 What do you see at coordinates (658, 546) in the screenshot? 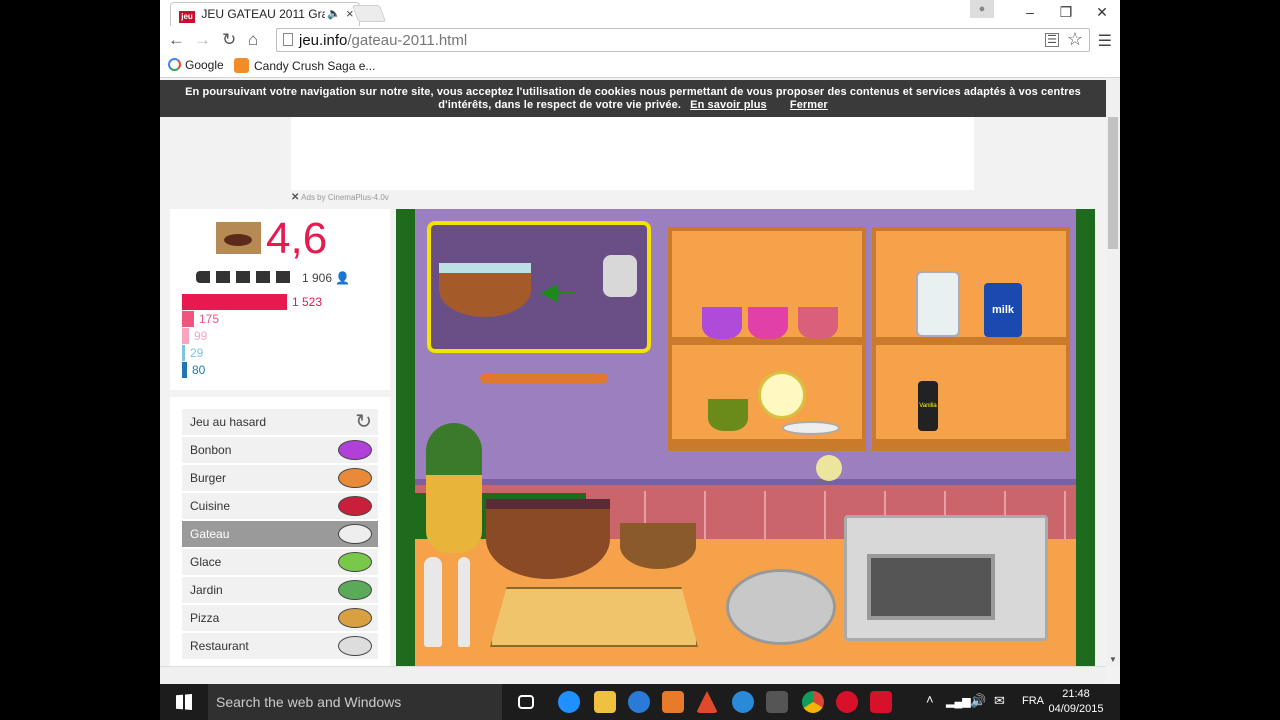
I see `brown-bowl` at bounding box center [658, 546].